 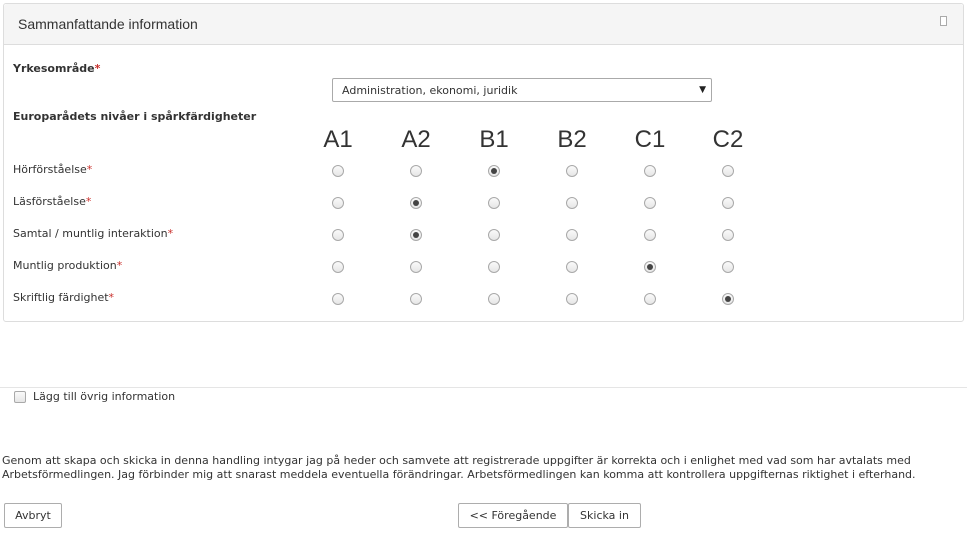 I want to click on occupation-label-text: Yrkesområde, so click(x=54, y=68).